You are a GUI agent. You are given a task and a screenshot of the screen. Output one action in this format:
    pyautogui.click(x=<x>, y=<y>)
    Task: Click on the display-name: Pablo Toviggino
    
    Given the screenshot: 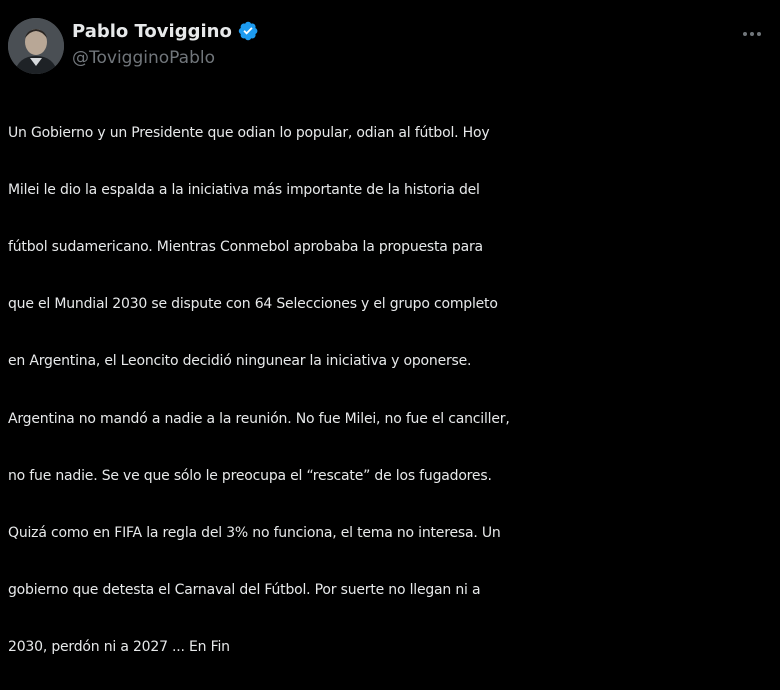 What is the action you would take?
    pyautogui.click(x=152, y=31)
    